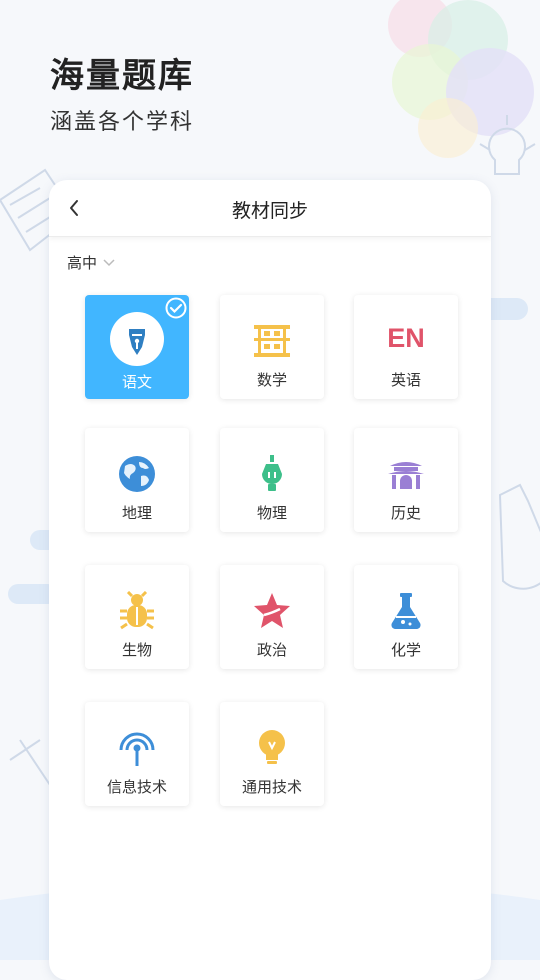 The width and height of the screenshot is (540, 980). What do you see at coordinates (406, 611) in the screenshot?
I see `flask-icon` at bounding box center [406, 611].